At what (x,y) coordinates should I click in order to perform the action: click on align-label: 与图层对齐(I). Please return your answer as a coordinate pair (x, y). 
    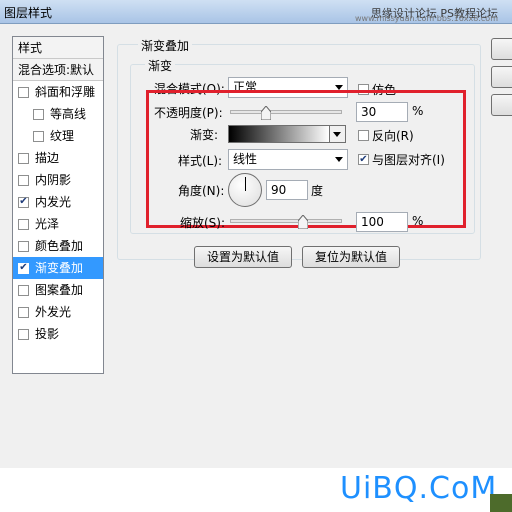
    Looking at the image, I should click on (408, 160).